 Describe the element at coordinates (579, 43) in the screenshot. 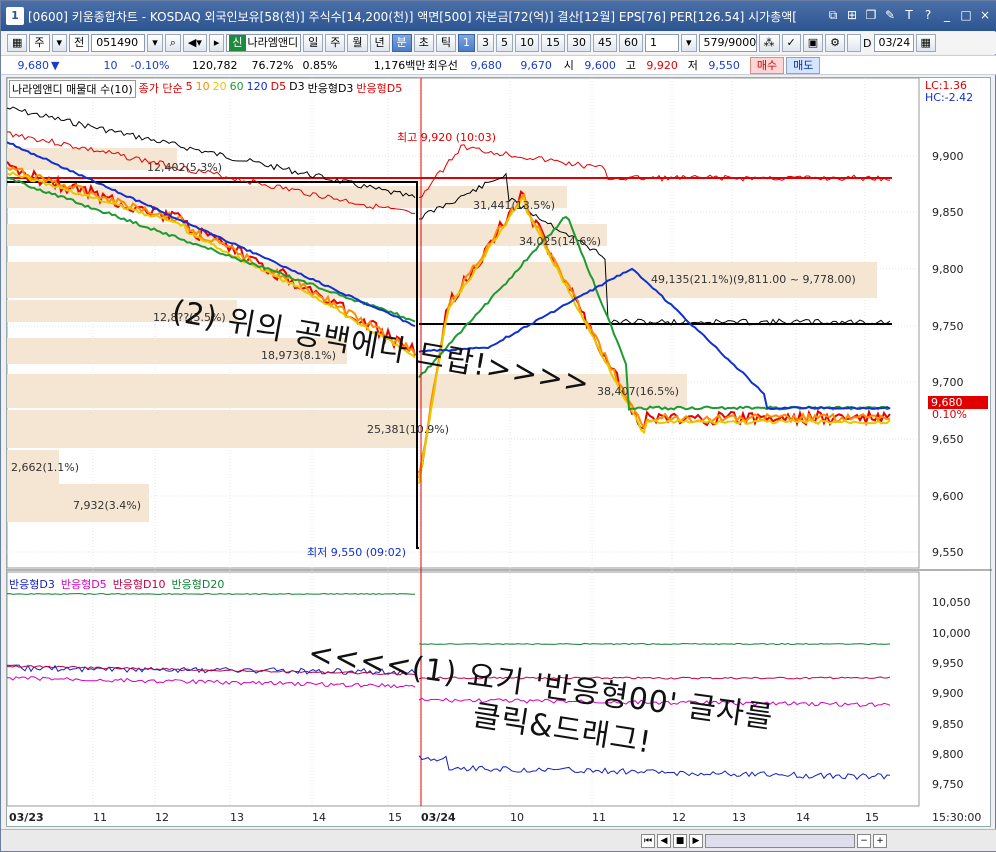

I see `minute-30: 30` at that location.